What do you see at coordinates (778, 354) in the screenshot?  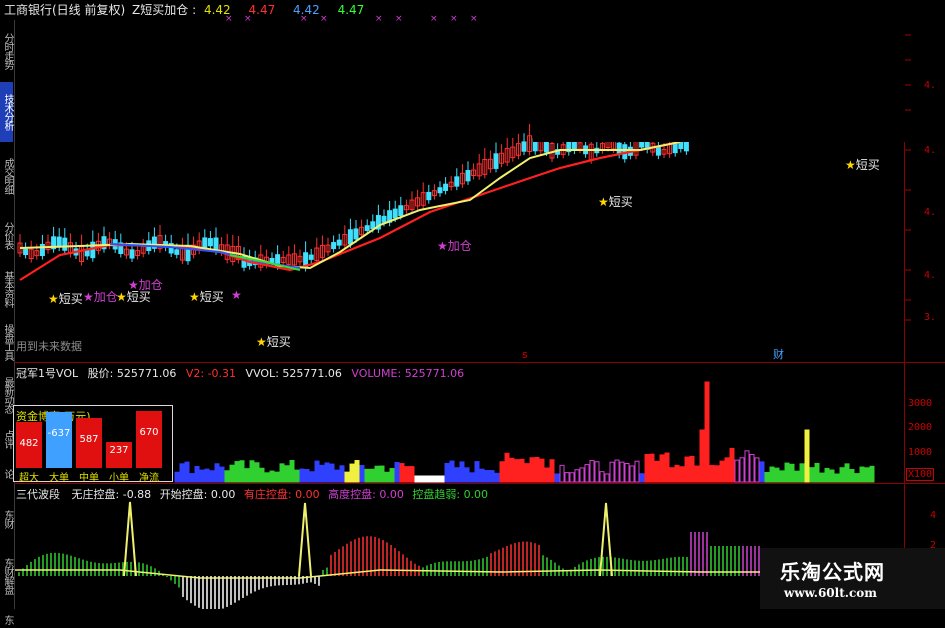 I see `finance-marker: 财` at bounding box center [778, 354].